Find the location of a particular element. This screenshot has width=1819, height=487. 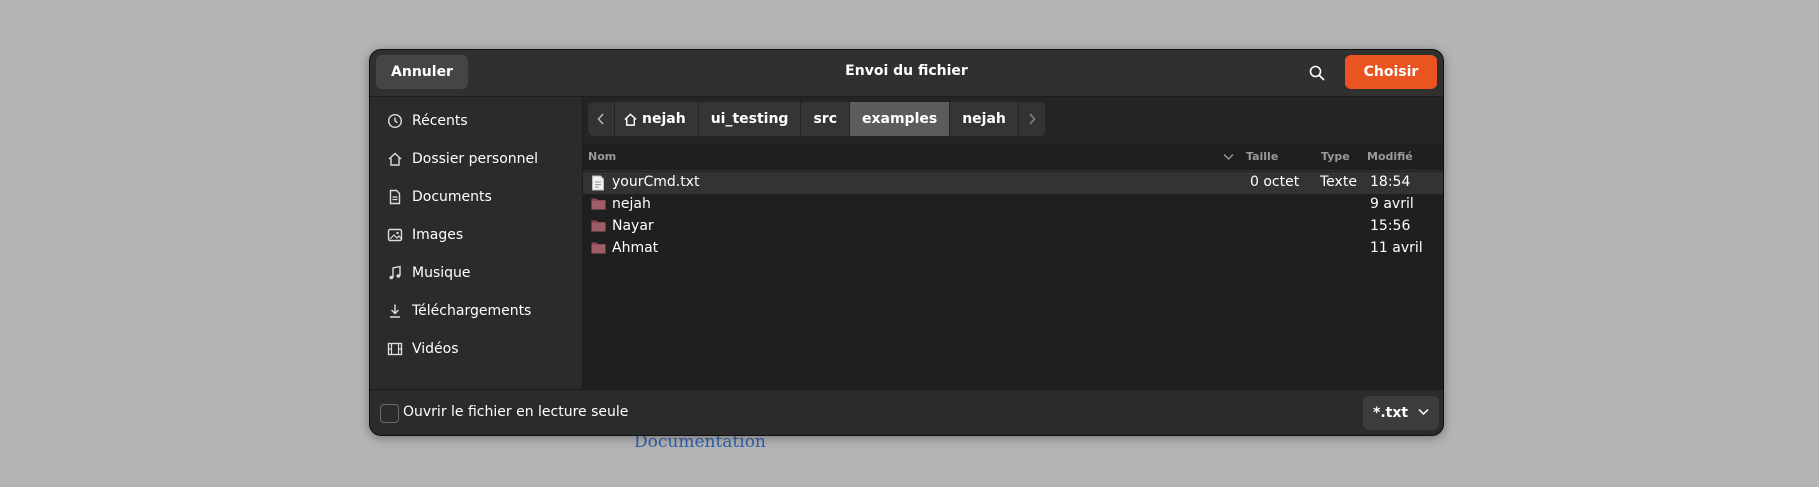

sidebar-item-home: Dossier personnel is located at coordinates (462, 159).